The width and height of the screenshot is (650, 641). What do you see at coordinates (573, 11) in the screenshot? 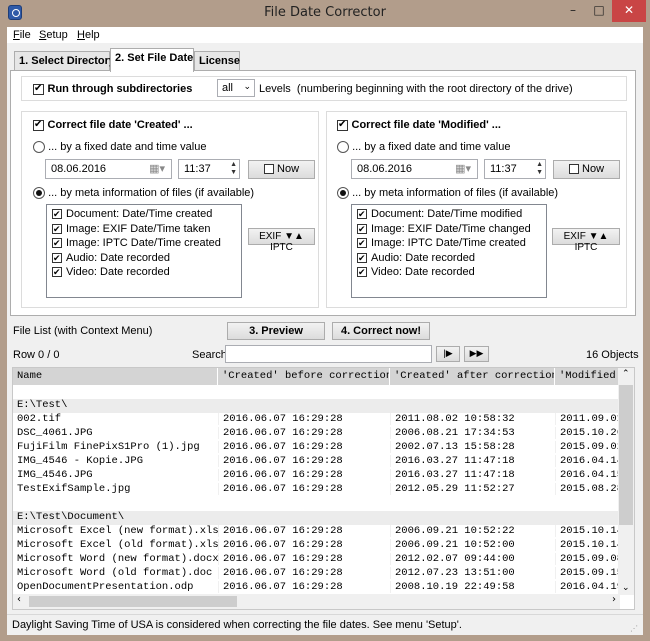
I see `minimize-button: –` at bounding box center [573, 11].